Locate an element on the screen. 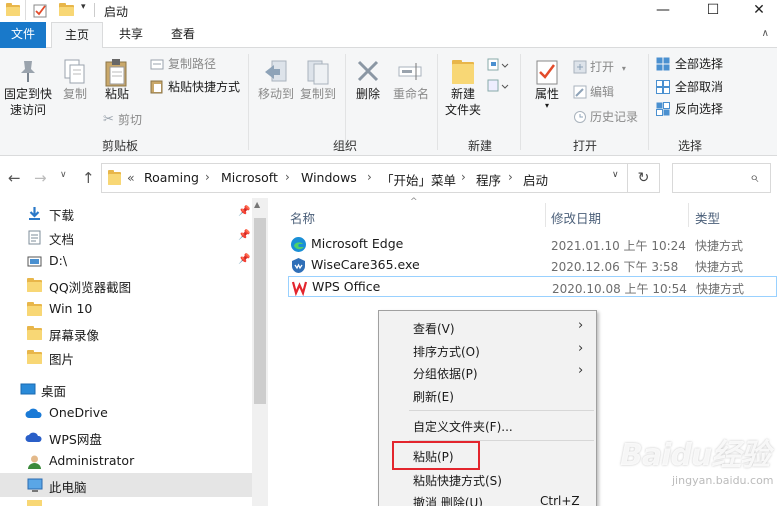  delete-button: 删除 is located at coordinates (368, 80).